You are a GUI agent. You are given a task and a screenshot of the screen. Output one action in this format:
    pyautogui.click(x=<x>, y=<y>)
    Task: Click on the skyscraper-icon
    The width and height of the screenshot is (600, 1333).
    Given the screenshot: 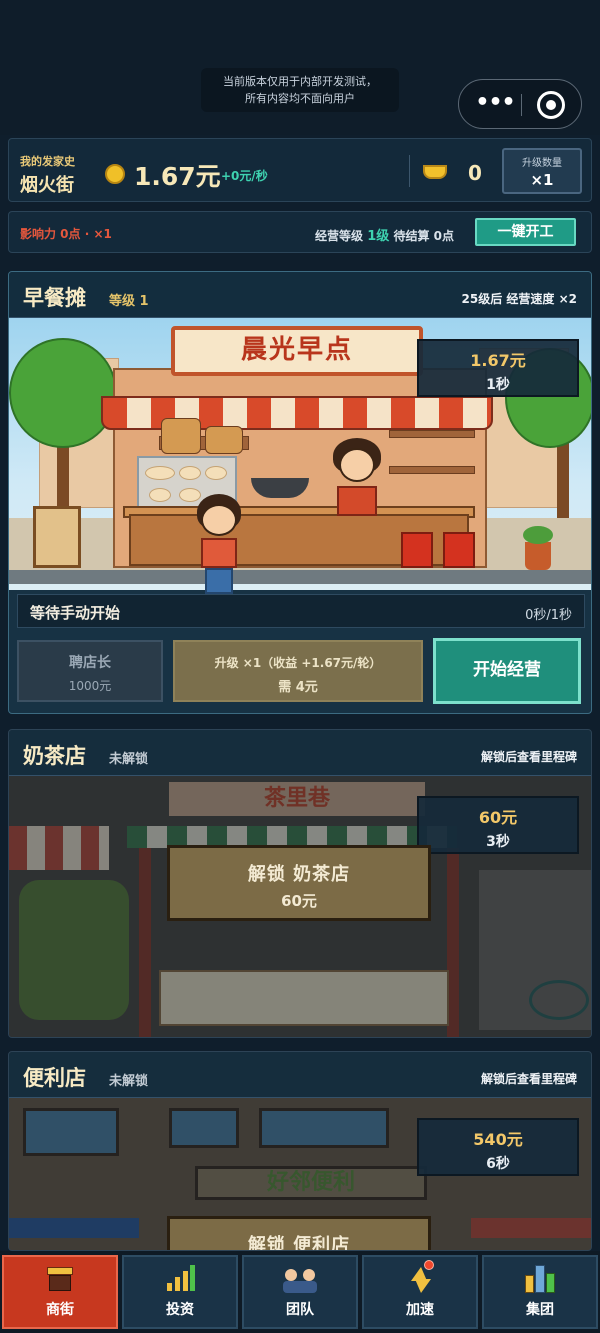 What is the action you would take?
    pyautogui.click(x=540, y=1279)
    